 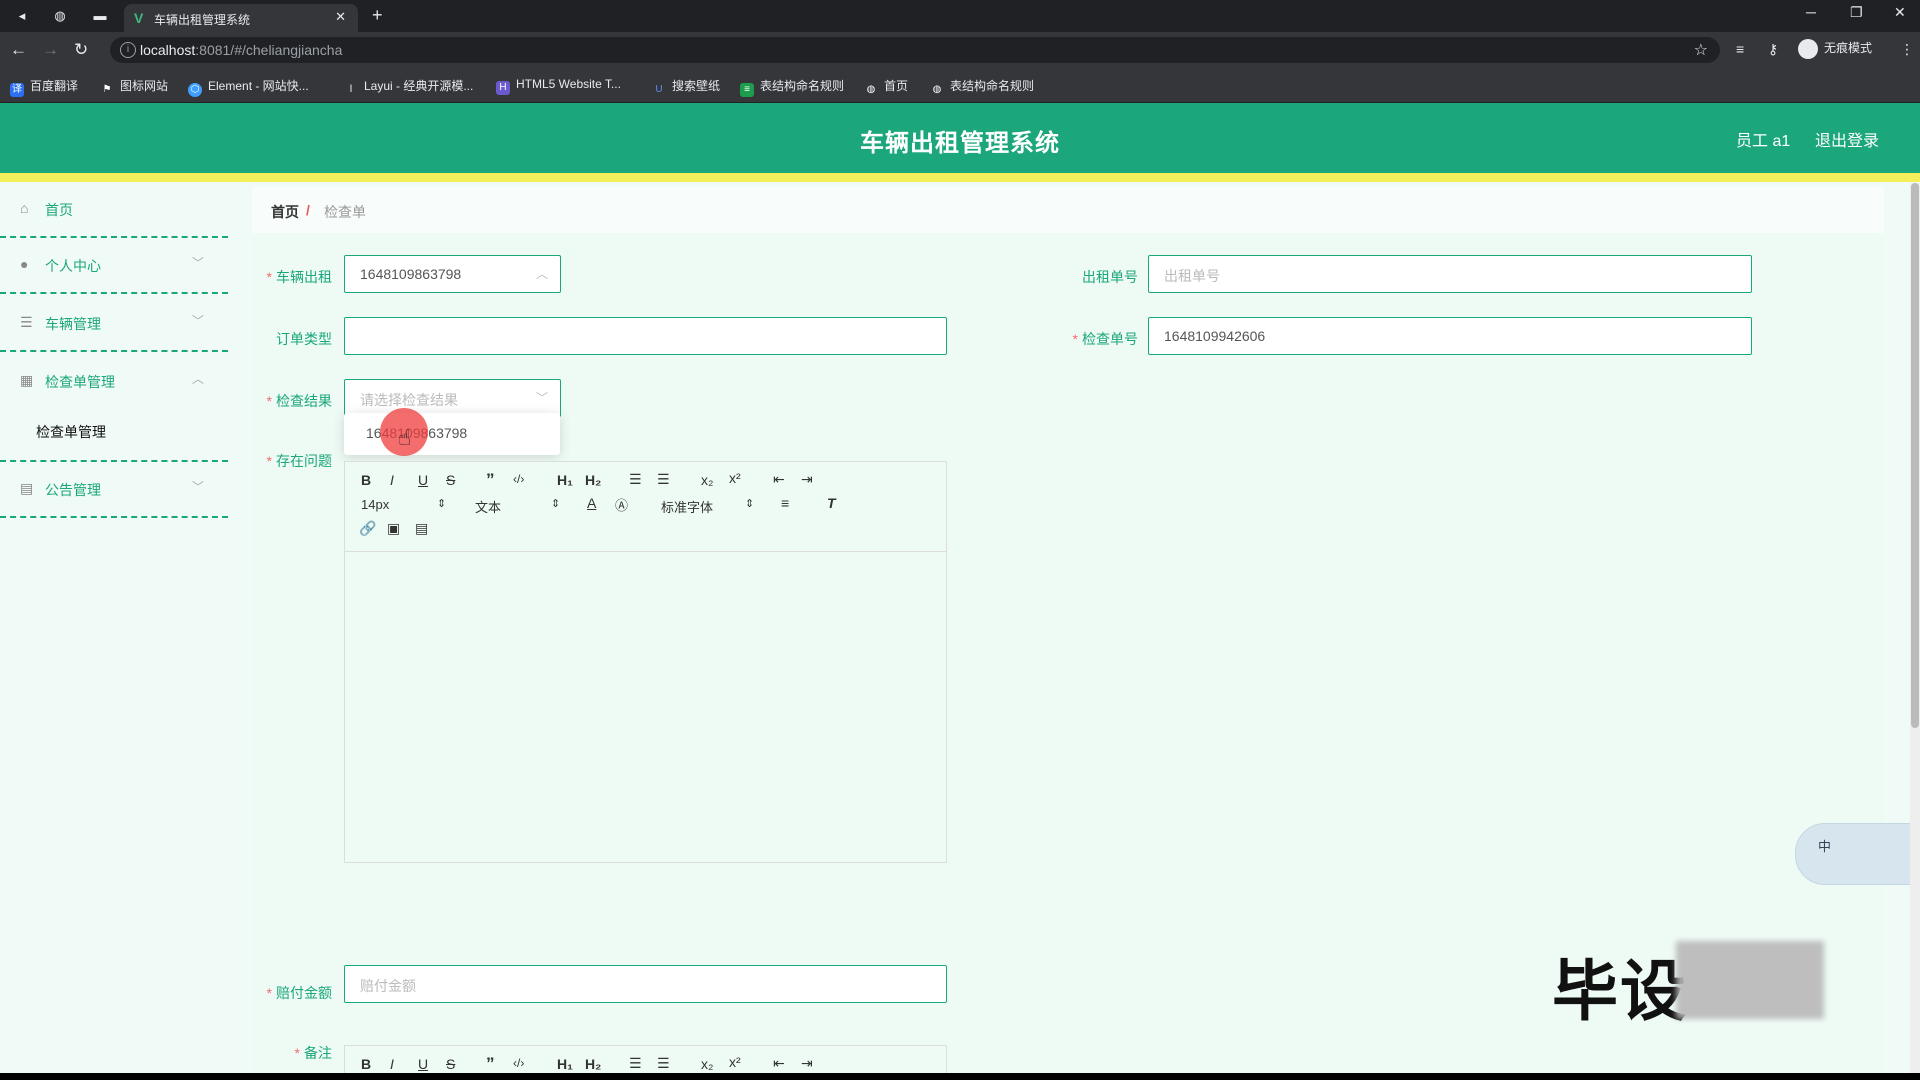 I want to click on font-size-select: 14px, so click(x=375, y=504).